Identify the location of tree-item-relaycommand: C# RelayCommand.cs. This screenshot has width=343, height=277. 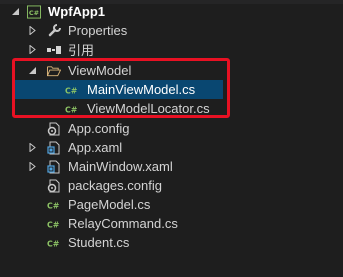
(171, 223).